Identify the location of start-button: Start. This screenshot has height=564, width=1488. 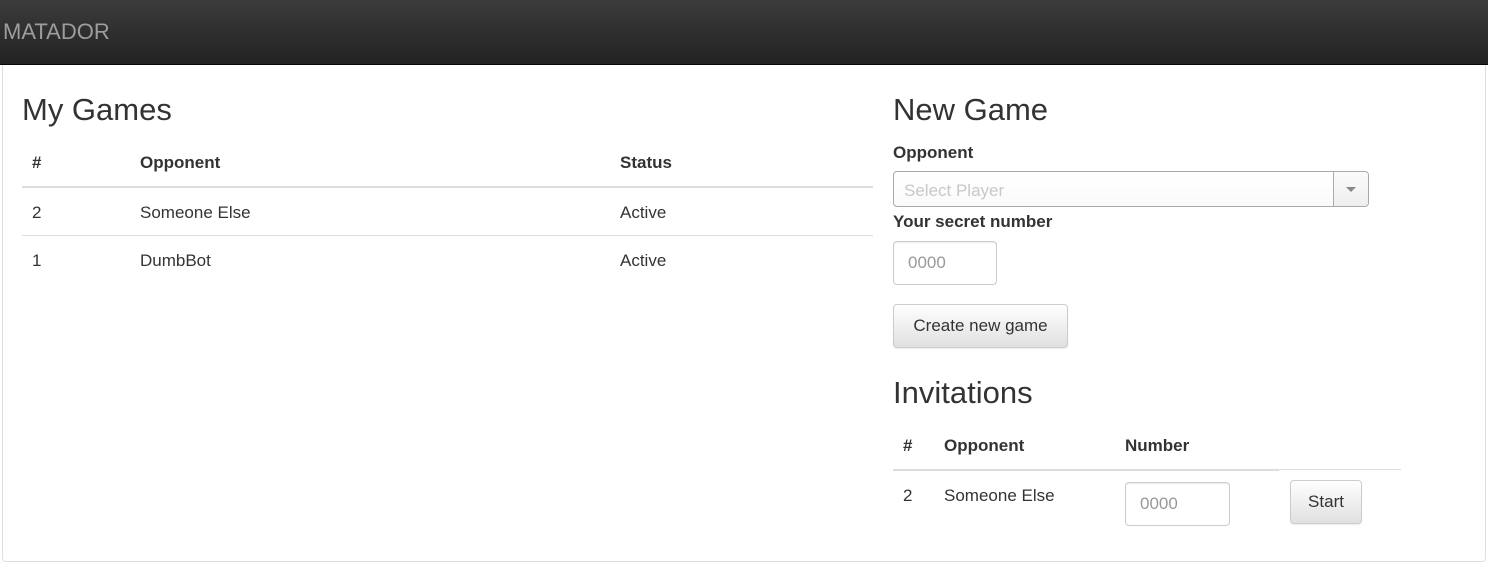
(1326, 502).